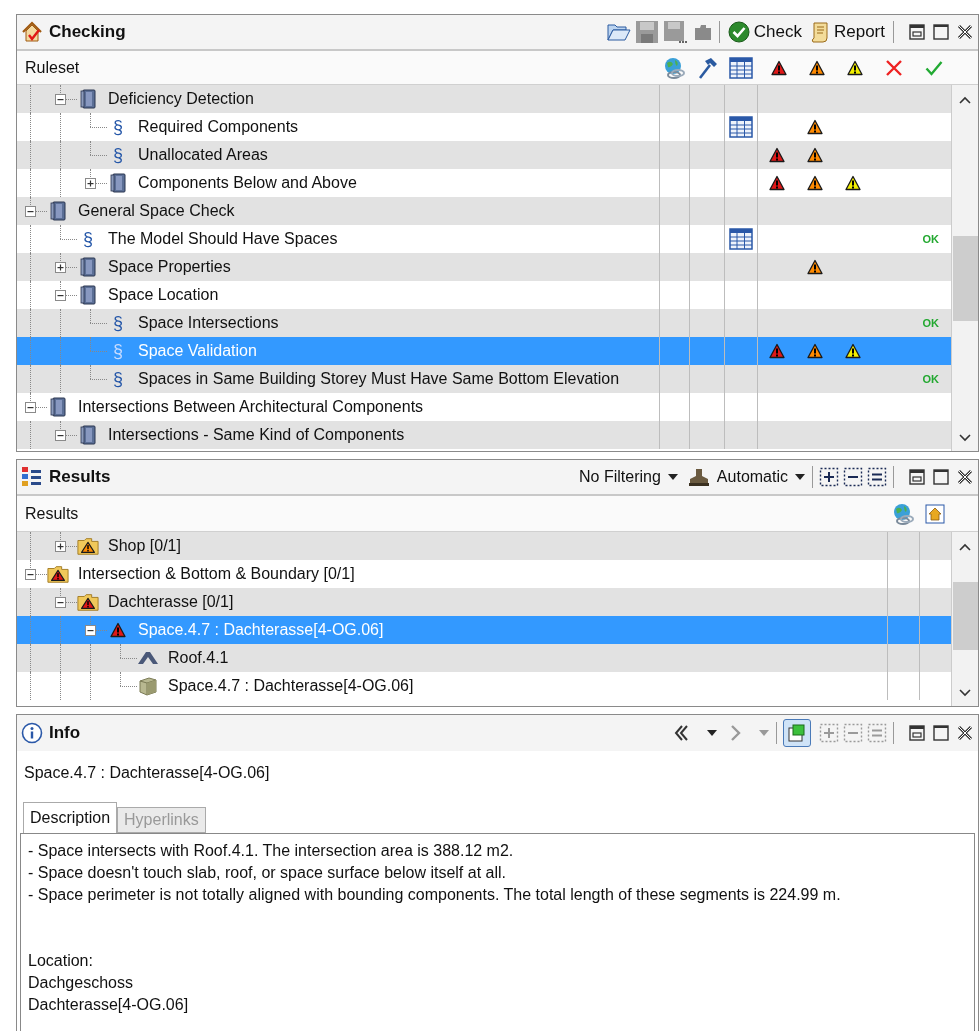  Describe the element at coordinates (877, 477) in the screenshot. I see `list-icon` at that location.